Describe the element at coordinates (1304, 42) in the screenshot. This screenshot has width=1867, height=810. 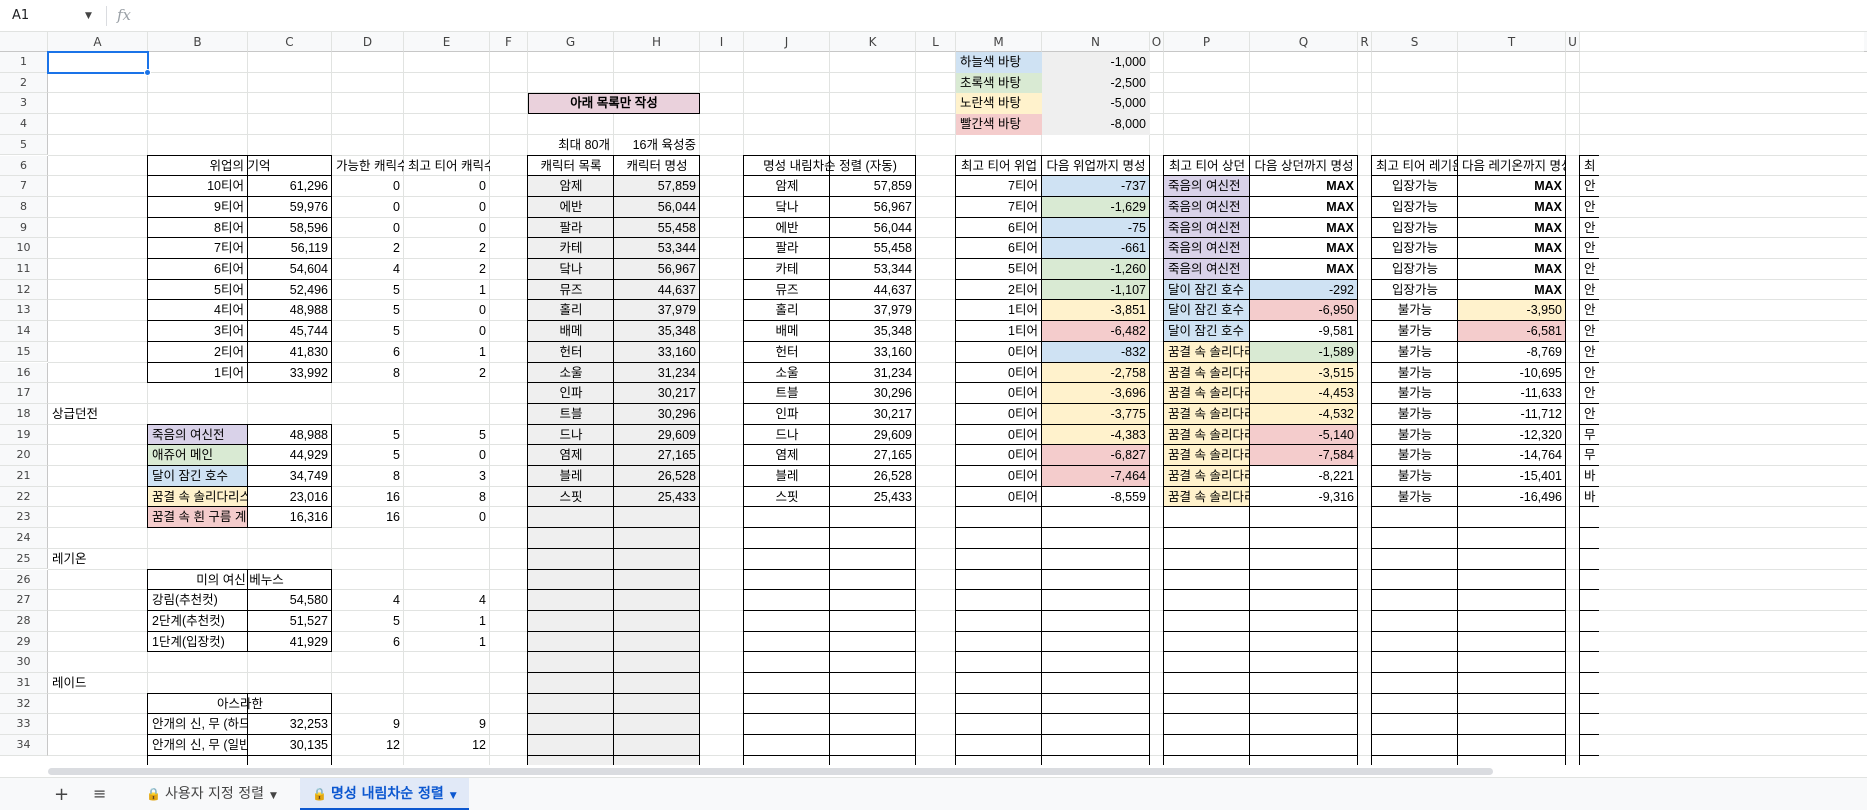
I see `column-header-q: Q` at that location.